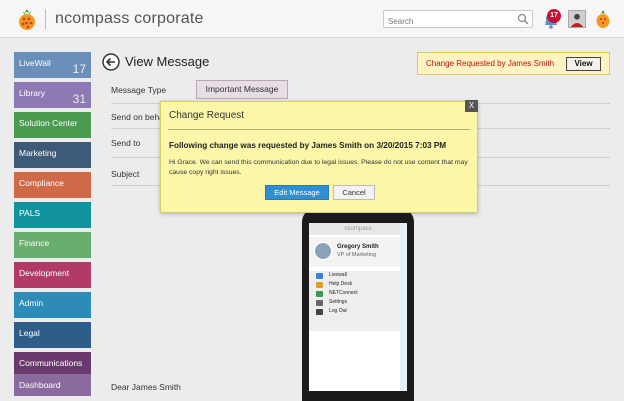 The image size is (624, 401). I want to click on phone-menu-item: Help Desk, so click(358, 284).